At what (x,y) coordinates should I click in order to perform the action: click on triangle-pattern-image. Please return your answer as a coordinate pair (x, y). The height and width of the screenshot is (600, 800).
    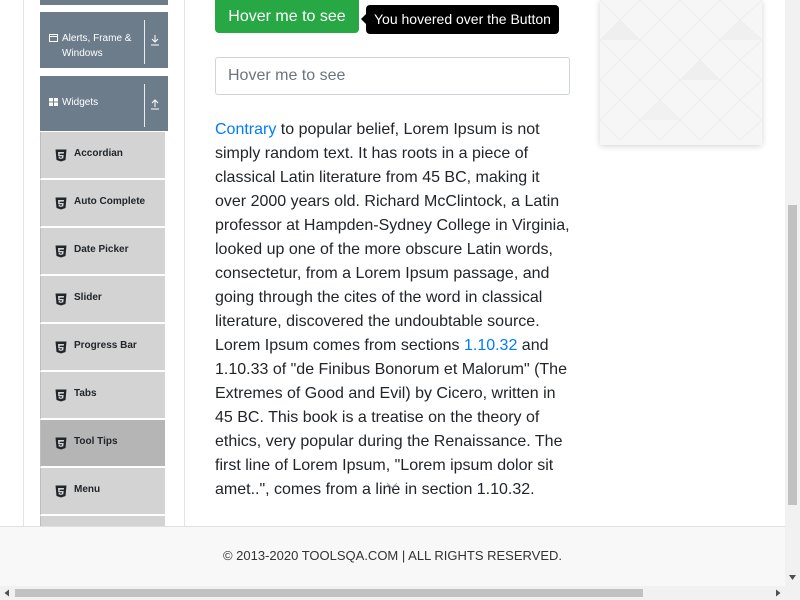
    Looking at the image, I should click on (681, 72).